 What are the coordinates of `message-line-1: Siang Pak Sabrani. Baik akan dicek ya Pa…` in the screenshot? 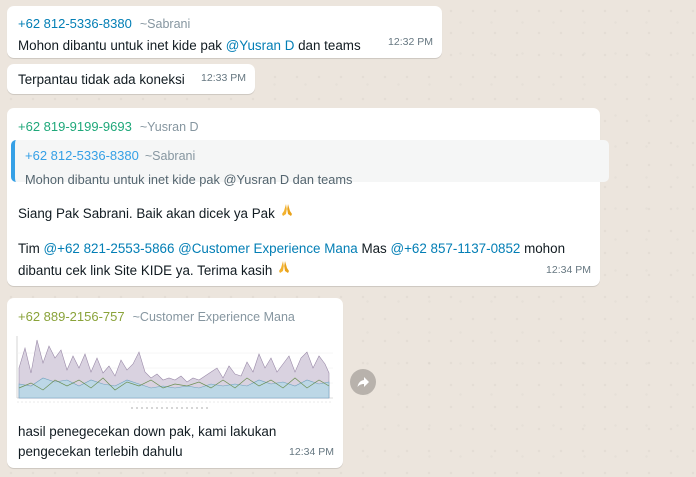 It's located at (156, 212).